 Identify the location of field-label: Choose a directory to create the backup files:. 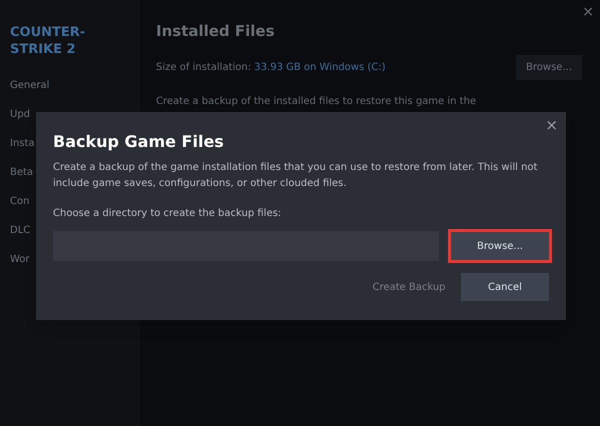
(167, 214).